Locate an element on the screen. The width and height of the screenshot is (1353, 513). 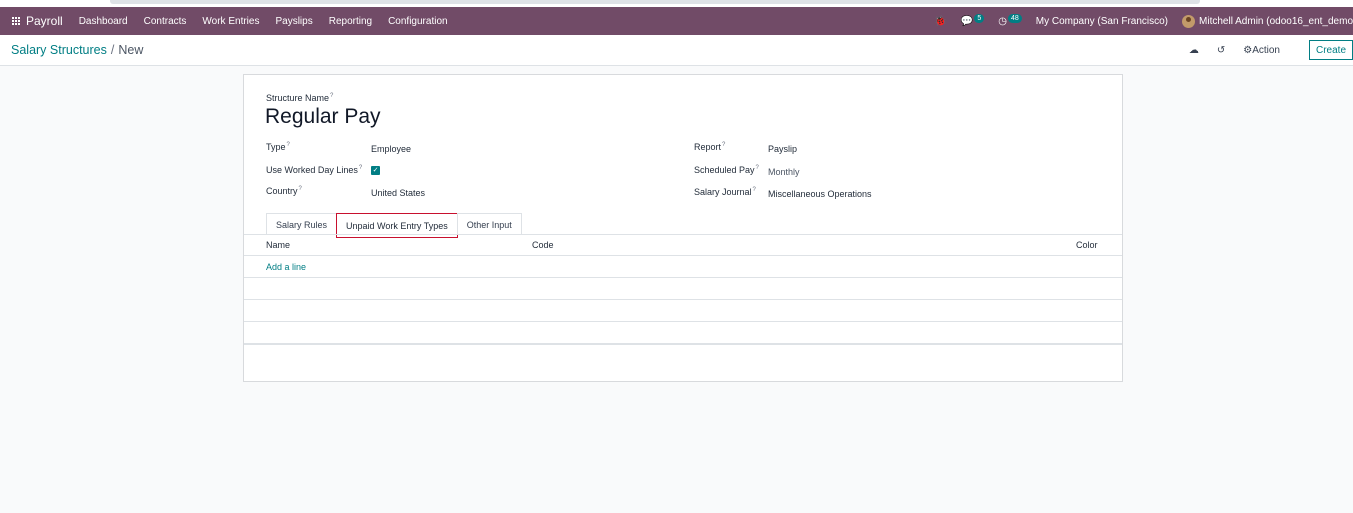
apps-menu-button is located at coordinates (13, 21).